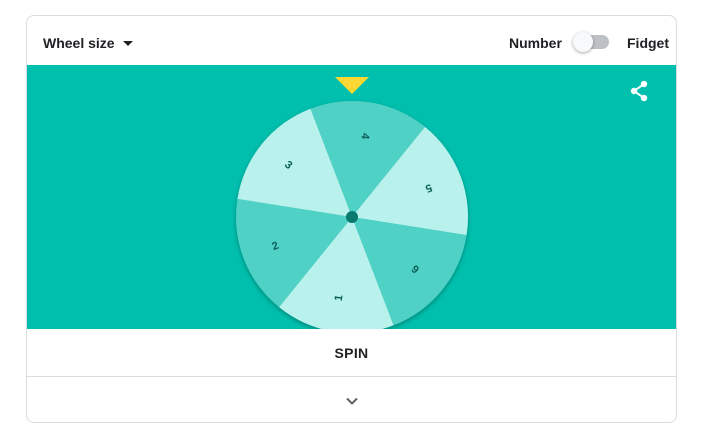 This screenshot has height=427, width=706. What do you see at coordinates (535, 43) in the screenshot?
I see `mode-number-label: Number` at bounding box center [535, 43].